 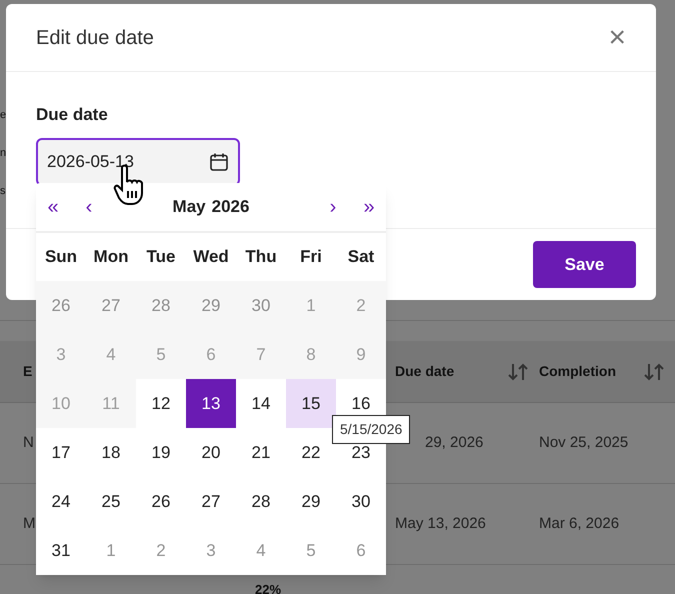 I want to click on day-cell: 10, so click(x=61, y=403).